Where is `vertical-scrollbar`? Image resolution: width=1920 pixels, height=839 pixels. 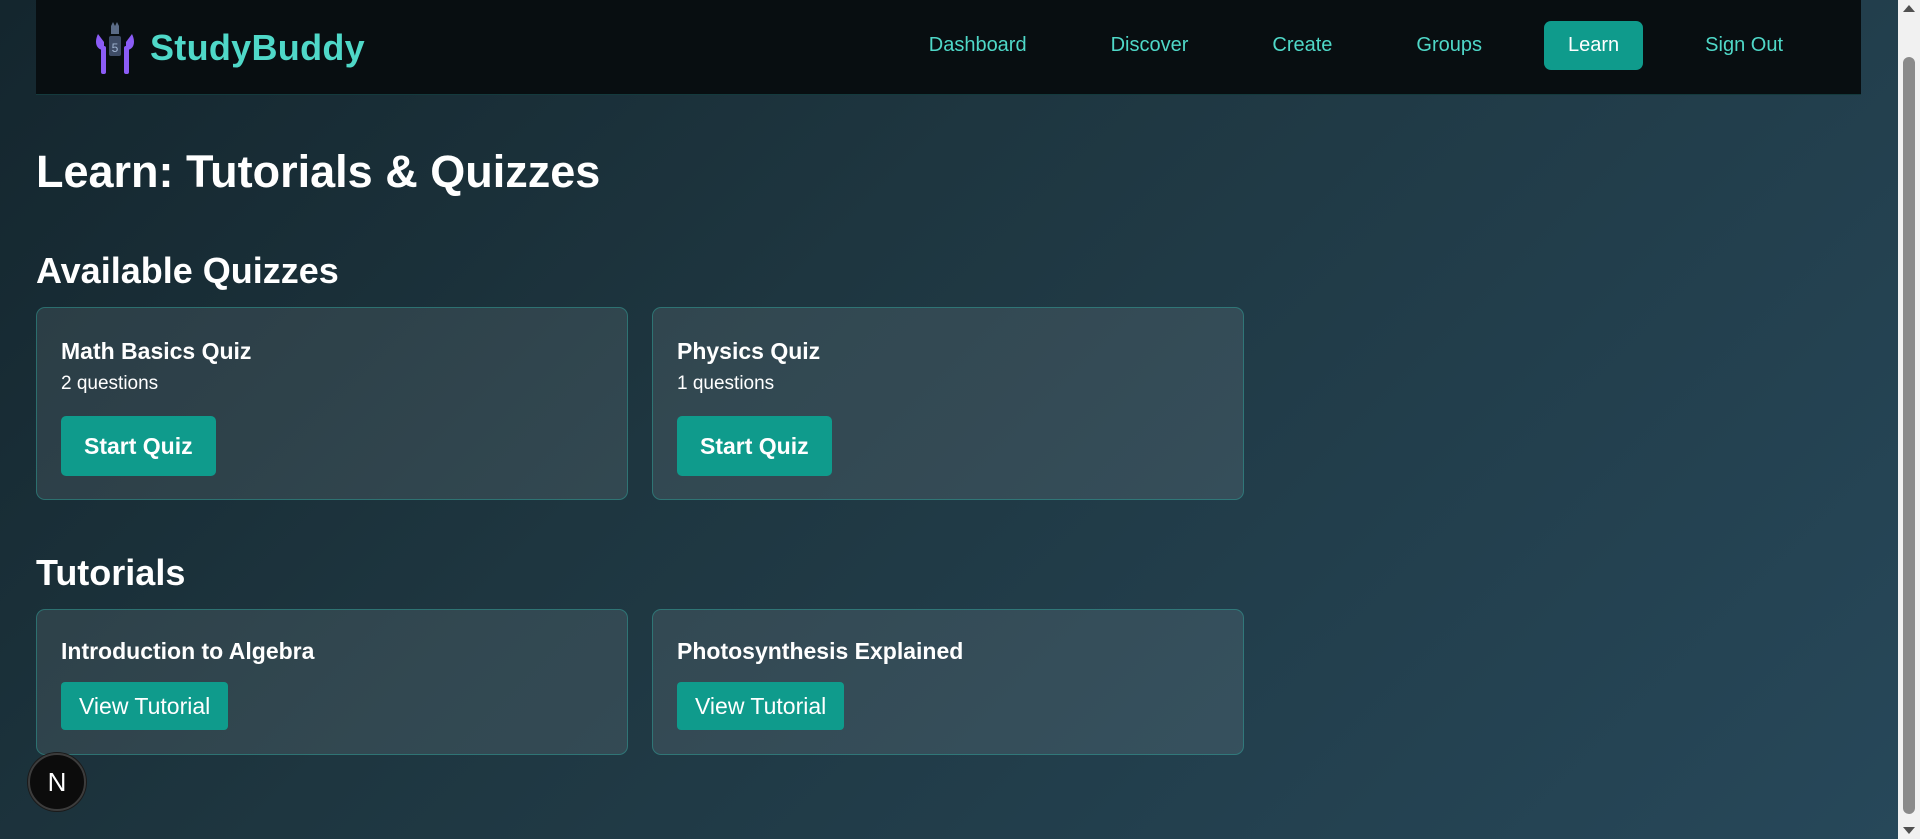 vertical-scrollbar is located at coordinates (1909, 419).